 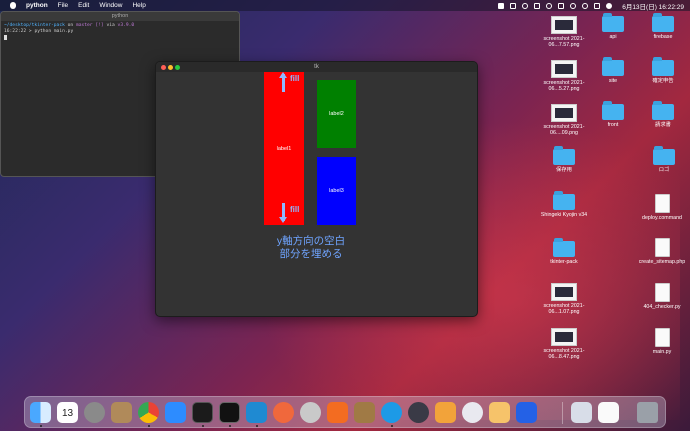 I want to click on fill-up-arrow-icon, so click(x=283, y=82).